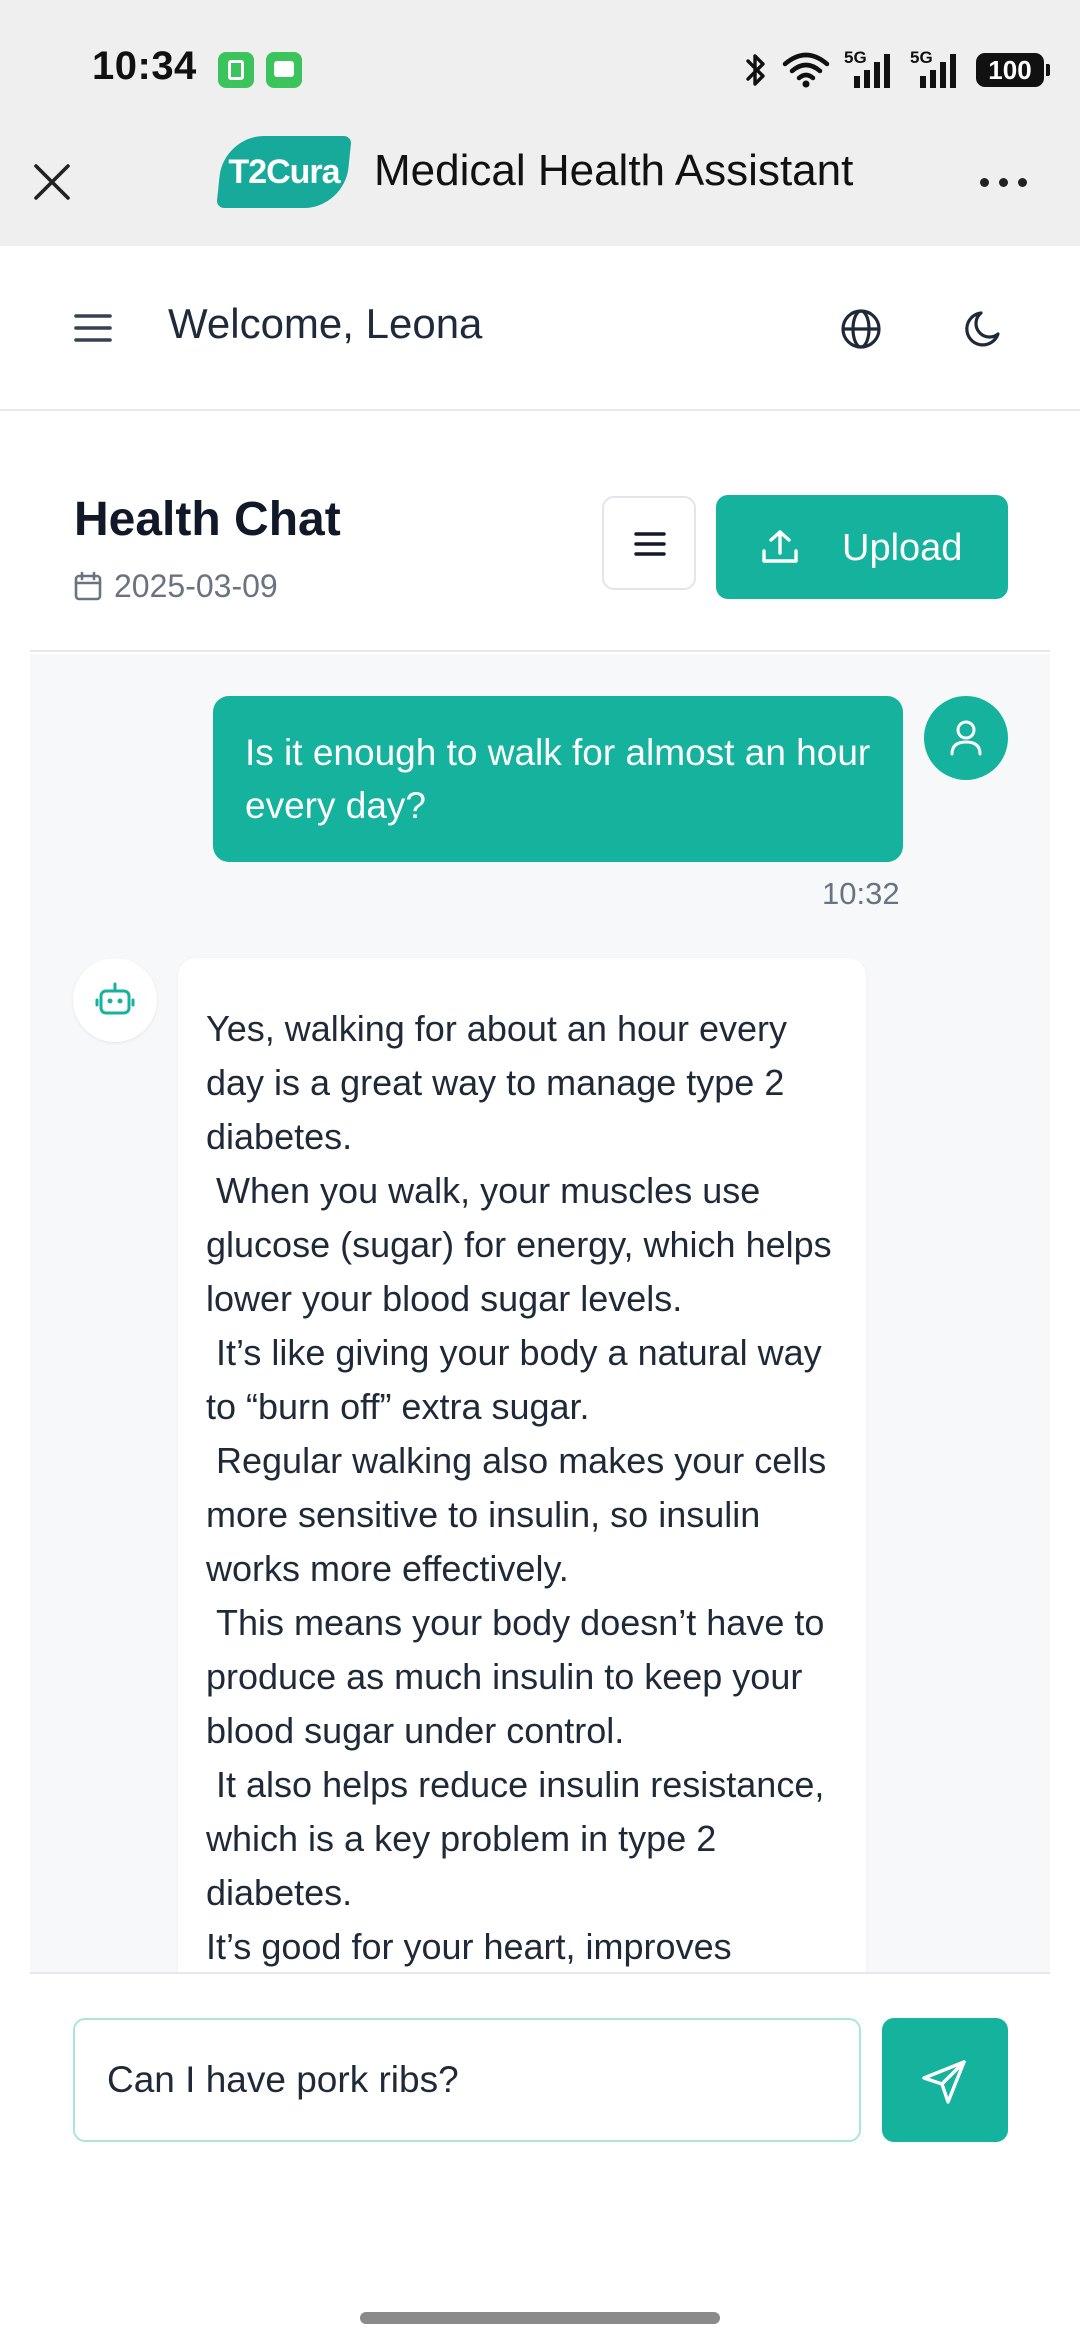  Describe the element at coordinates (52, 182) in the screenshot. I see `close-icon` at that location.